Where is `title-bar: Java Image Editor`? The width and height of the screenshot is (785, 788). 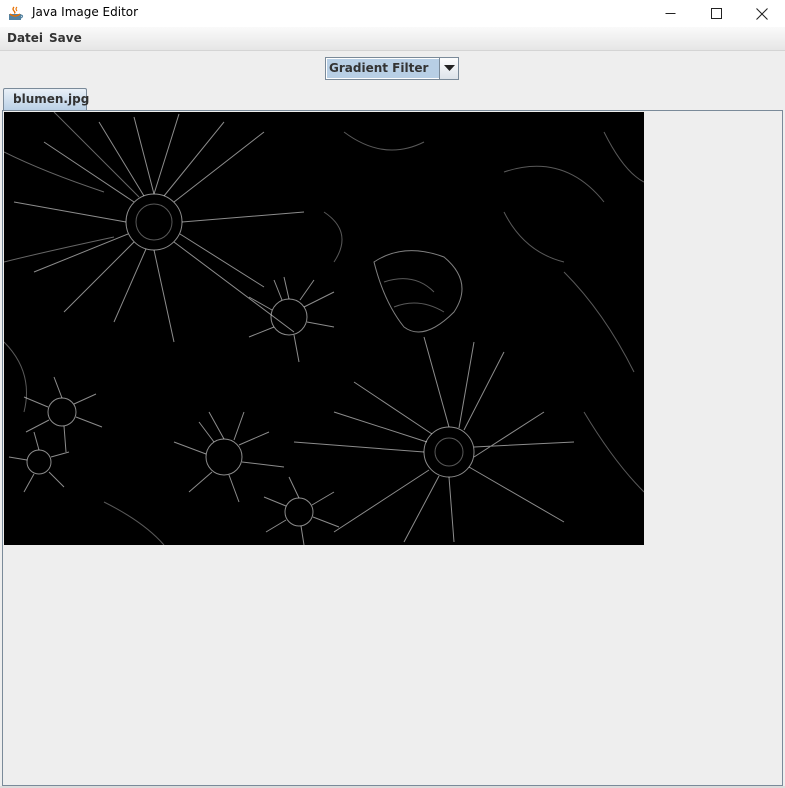 title-bar: Java Image Editor is located at coordinates (392, 13).